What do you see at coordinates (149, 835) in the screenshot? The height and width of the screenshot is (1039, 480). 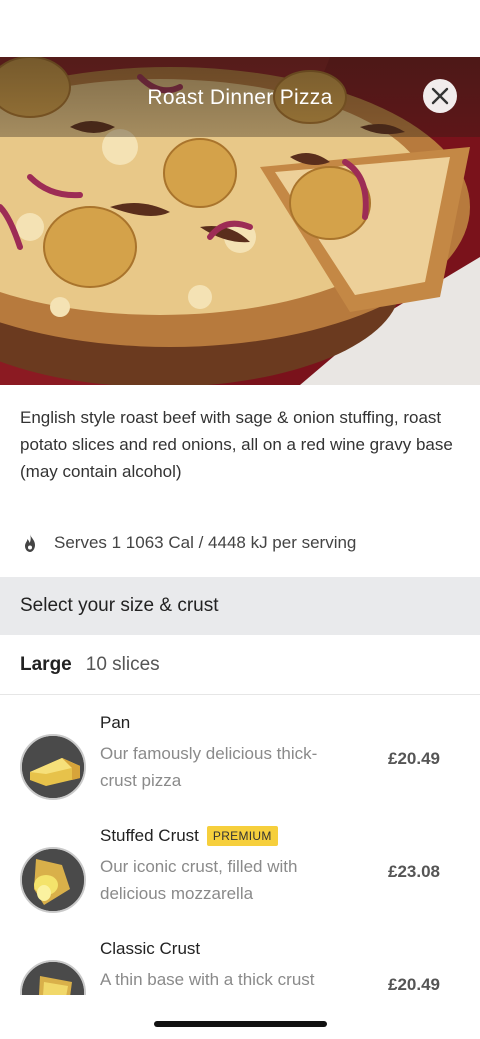 I see `crust-name-text: Stuffed Crust` at bounding box center [149, 835].